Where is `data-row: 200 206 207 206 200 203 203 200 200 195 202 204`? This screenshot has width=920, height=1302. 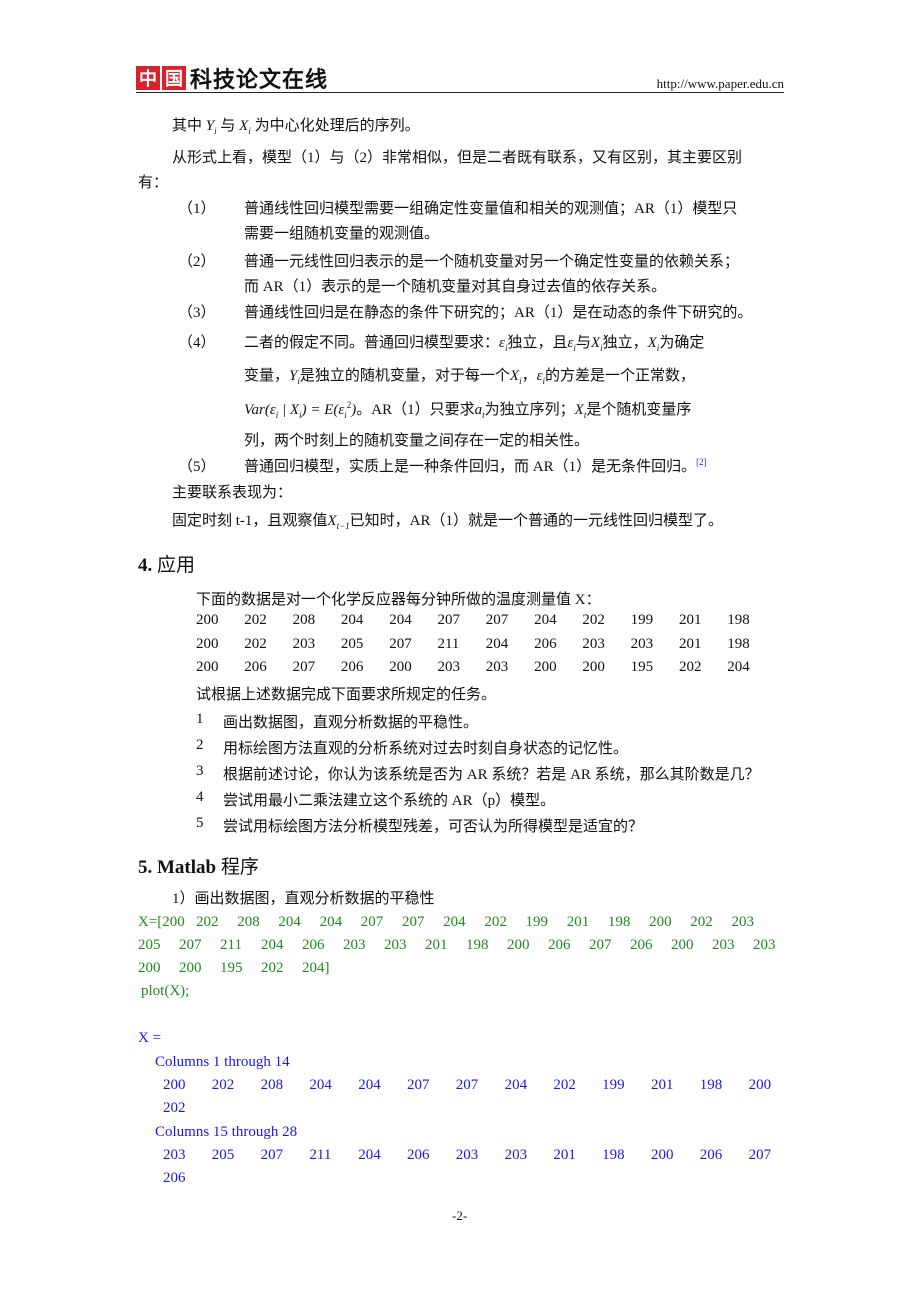
data-row: 200 206 207 206 200 203 203 200 200 195 202 204 is located at coordinates (486, 667).